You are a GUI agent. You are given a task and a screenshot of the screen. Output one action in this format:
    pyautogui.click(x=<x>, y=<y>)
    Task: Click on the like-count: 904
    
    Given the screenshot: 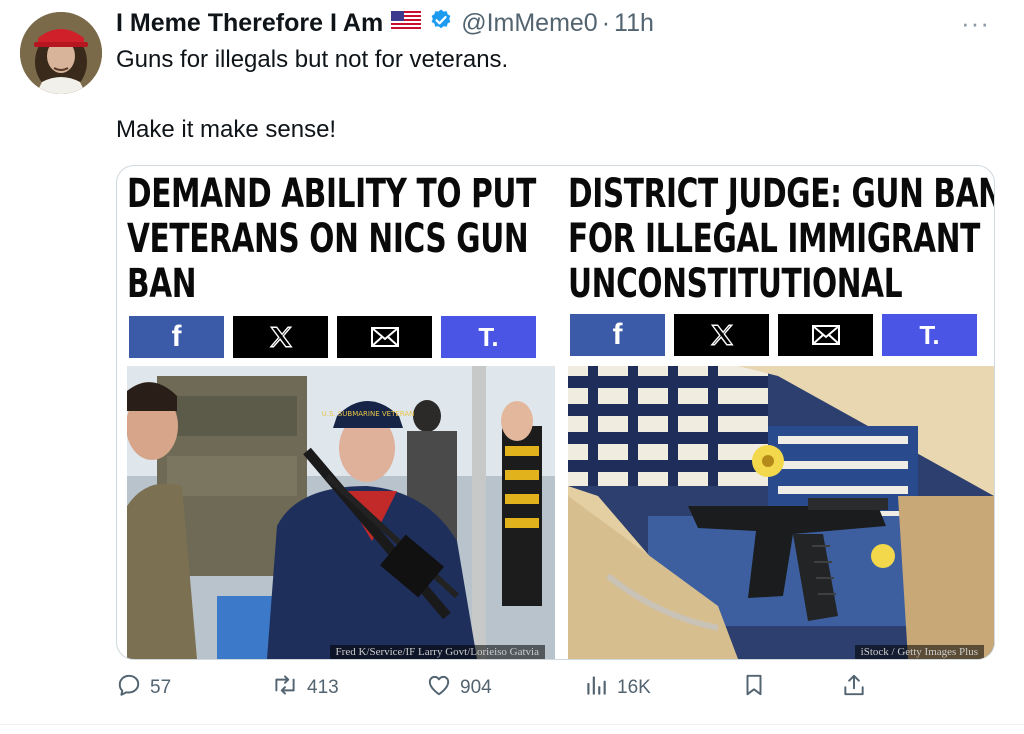 What is the action you would take?
    pyautogui.click(x=476, y=687)
    